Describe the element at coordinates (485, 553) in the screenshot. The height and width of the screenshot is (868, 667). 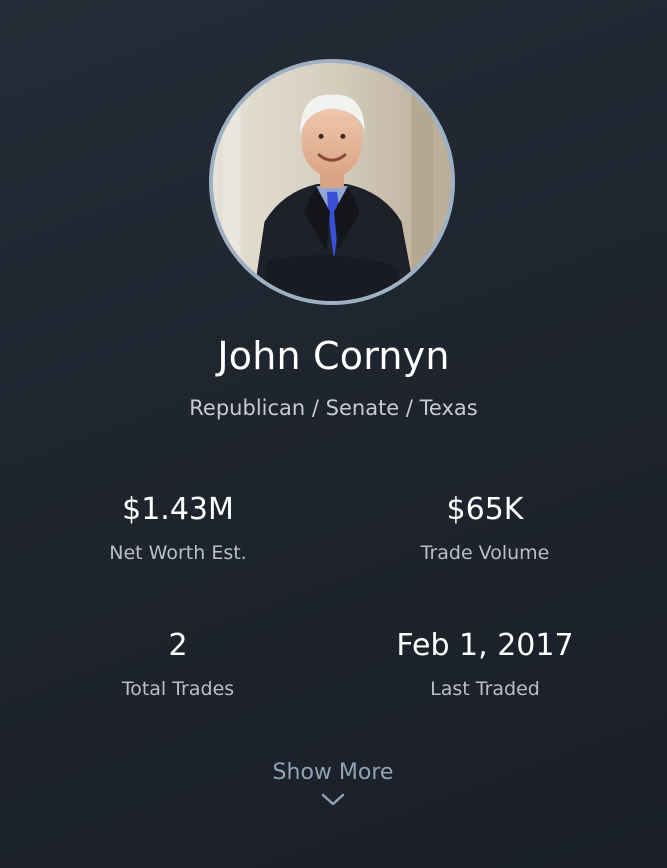
I see `trade-volume-label: Trade Volume` at that location.